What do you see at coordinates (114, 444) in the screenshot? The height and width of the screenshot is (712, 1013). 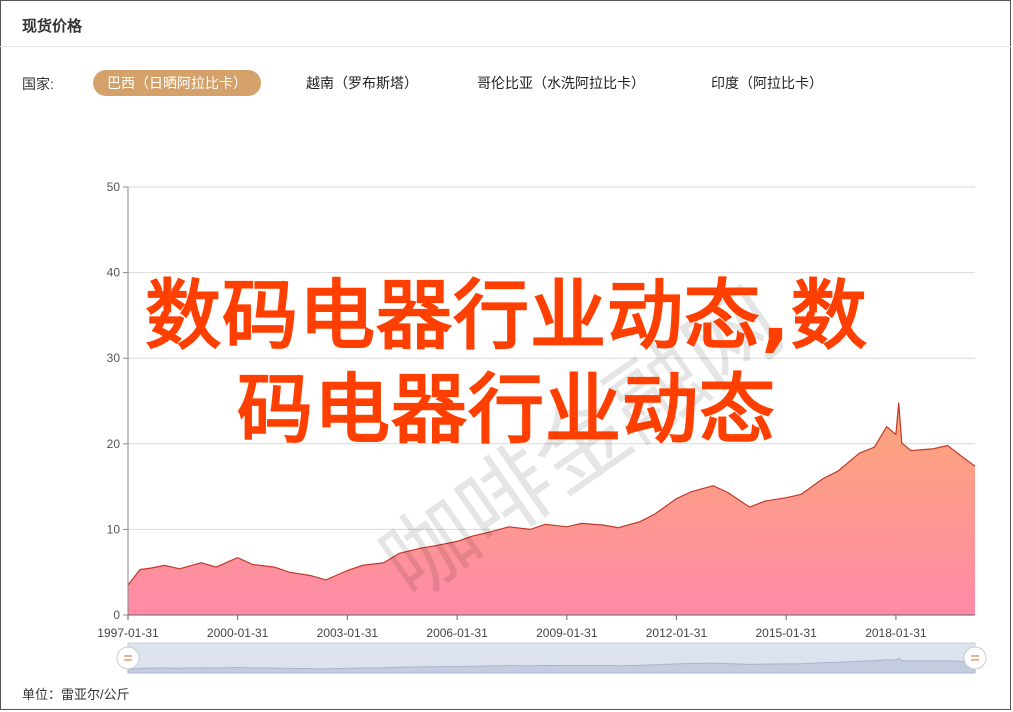 I see `y-tick-label: 20` at bounding box center [114, 444].